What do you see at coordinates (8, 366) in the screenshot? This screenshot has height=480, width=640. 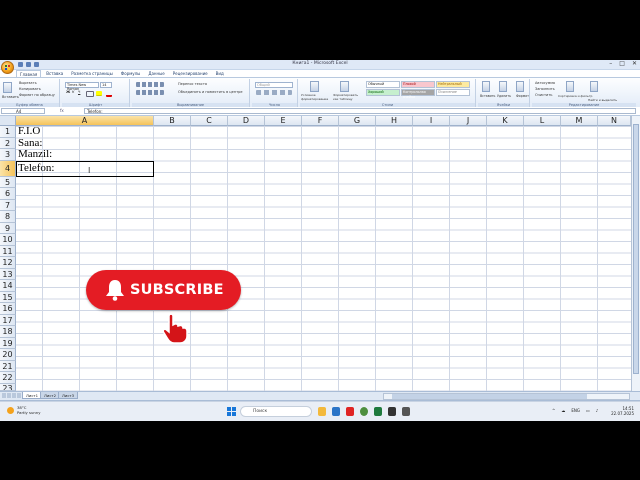 I see `row-header-21: 21` at bounding box center [8, 366].